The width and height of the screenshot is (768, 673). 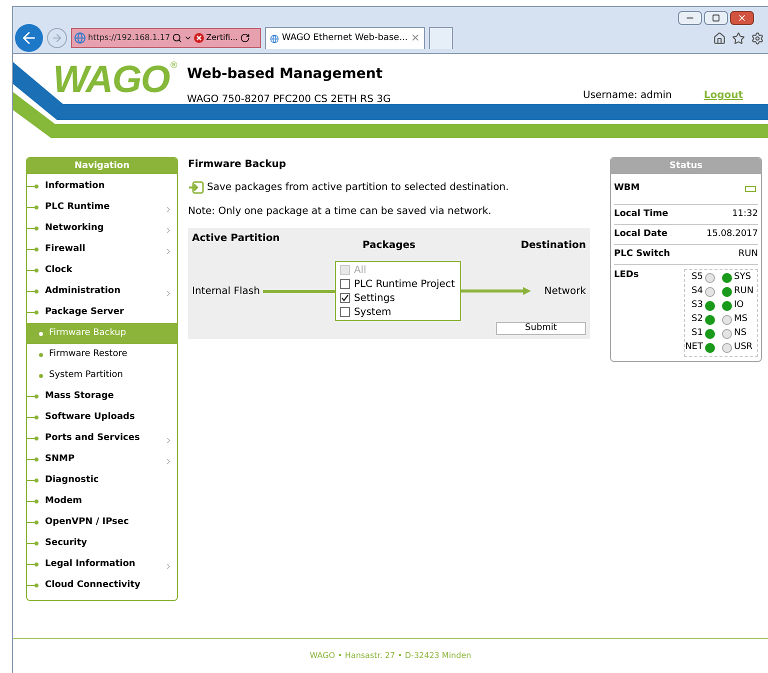 I want to click on package-label: Settings, so click(x=374, y=299).